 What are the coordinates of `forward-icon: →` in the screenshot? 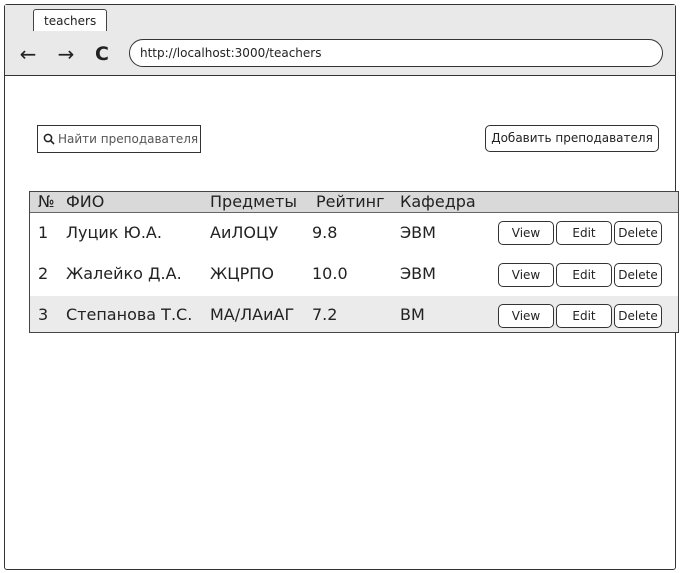 It's located at (66, 54).